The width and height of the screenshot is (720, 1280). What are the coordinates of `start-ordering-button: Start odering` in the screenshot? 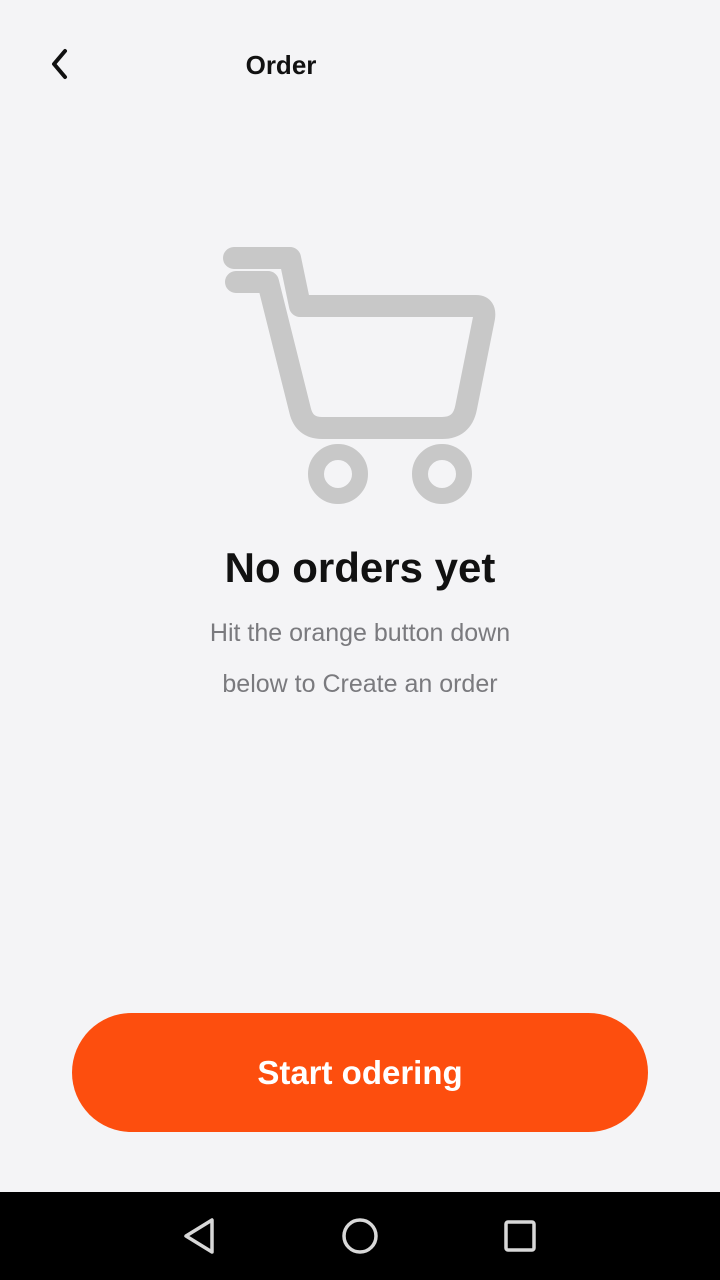 It's located at (360, 1072).